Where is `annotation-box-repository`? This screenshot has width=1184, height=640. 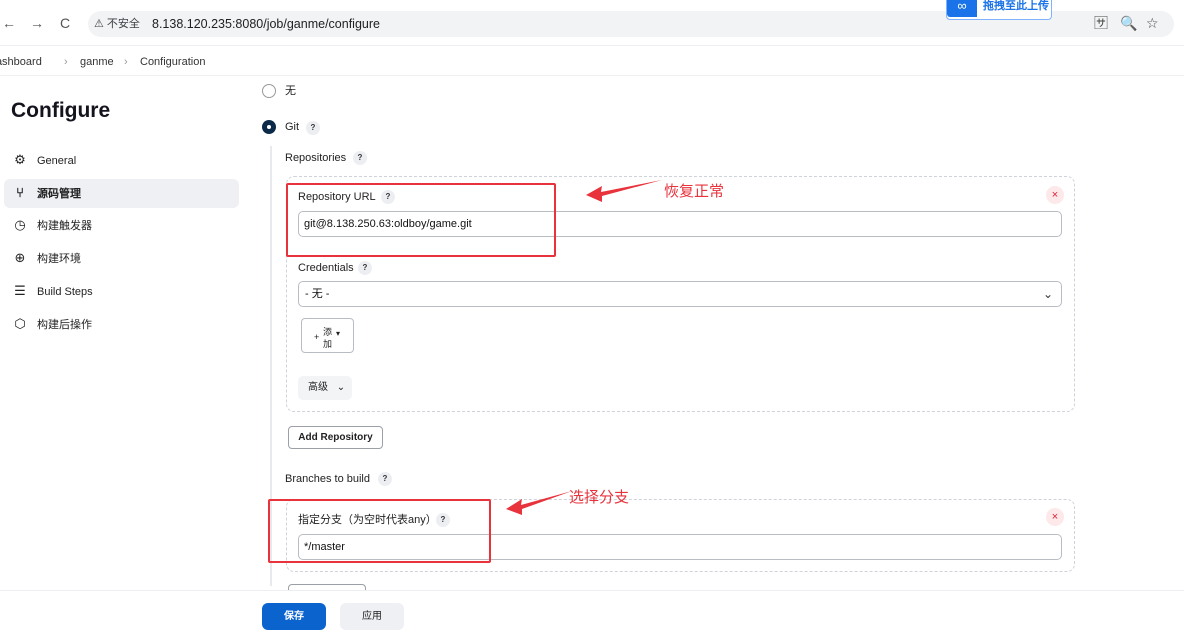 annotation-box-repository is located at coordinates (421, 220).